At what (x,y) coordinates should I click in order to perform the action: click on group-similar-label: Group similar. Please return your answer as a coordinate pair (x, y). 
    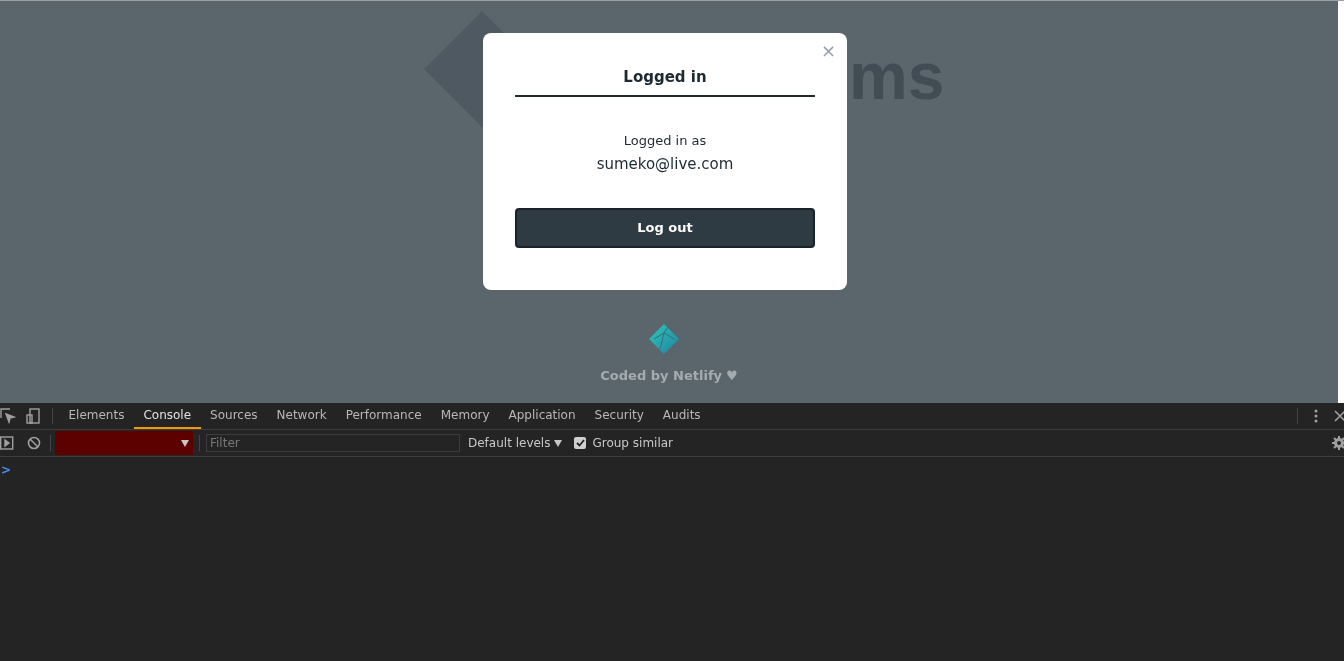
    Looking at the image, I should click on (633, 443).